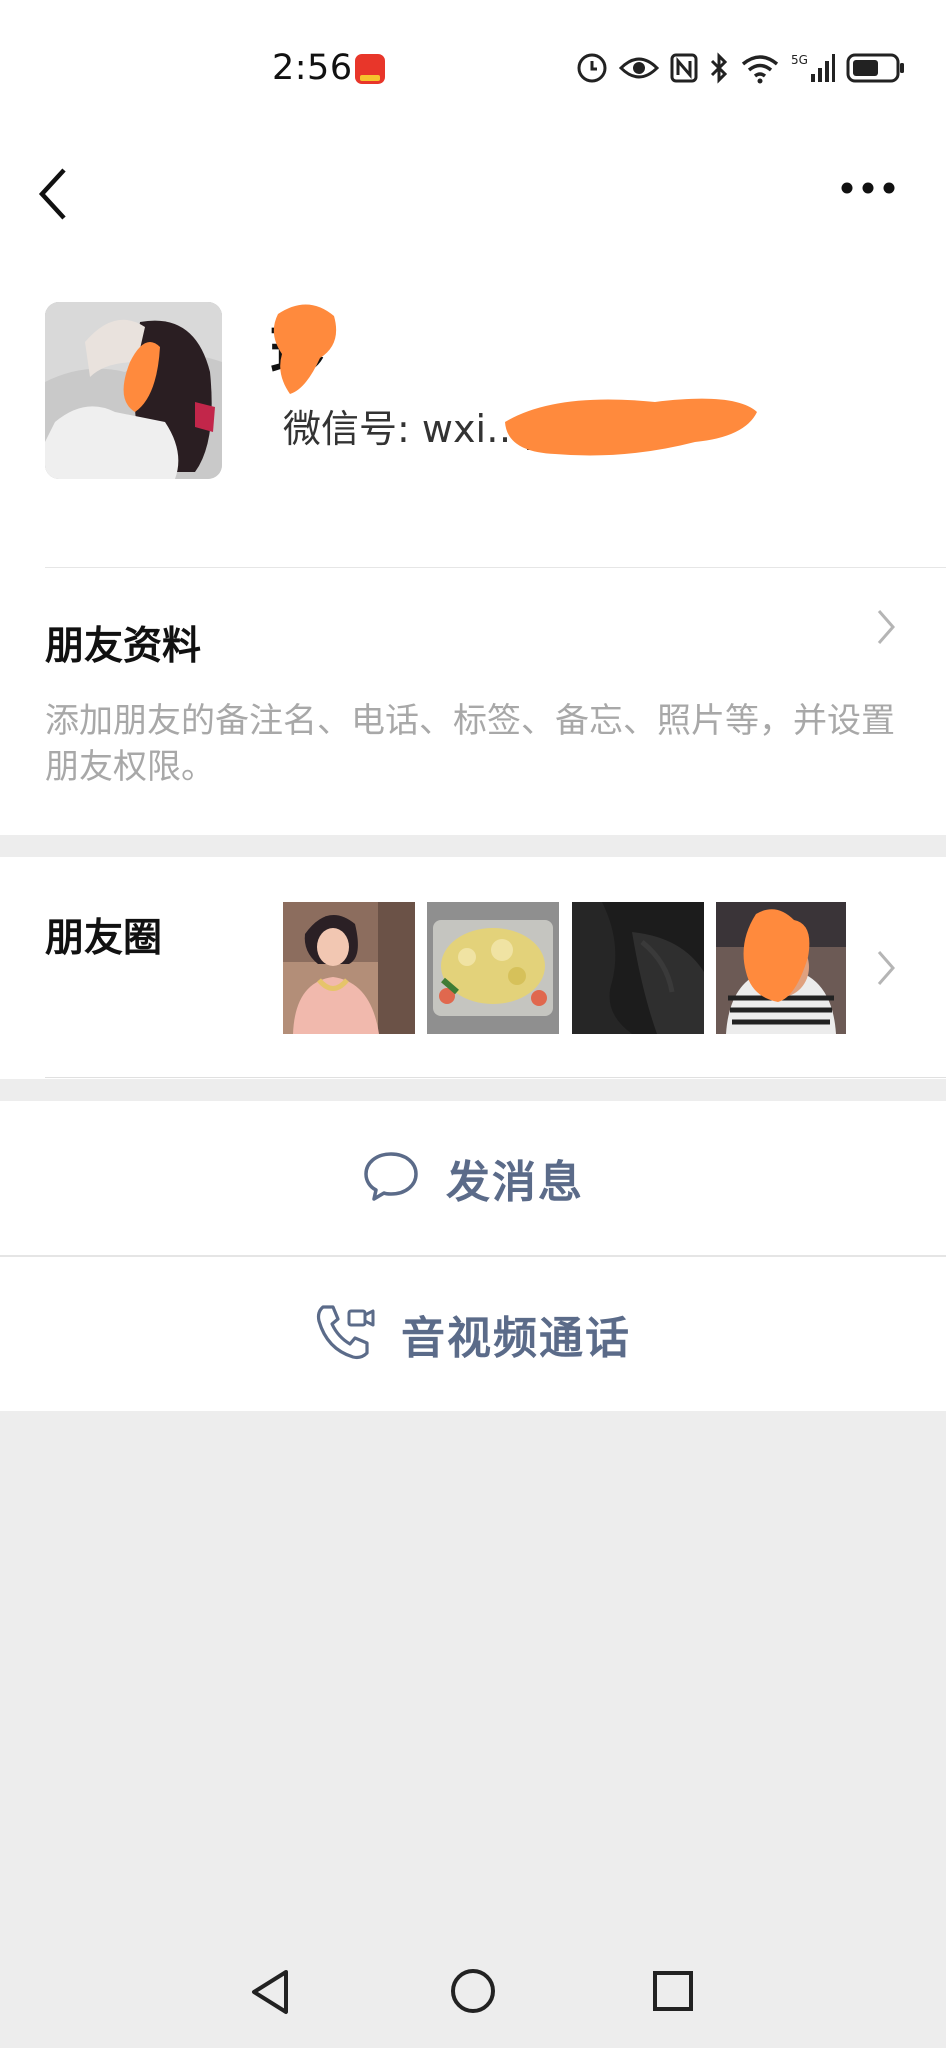 This screenshot has height=2048, width=946. Describe the element at coordinates (133, 390) in the screenshot. I see `avatar` at that location.